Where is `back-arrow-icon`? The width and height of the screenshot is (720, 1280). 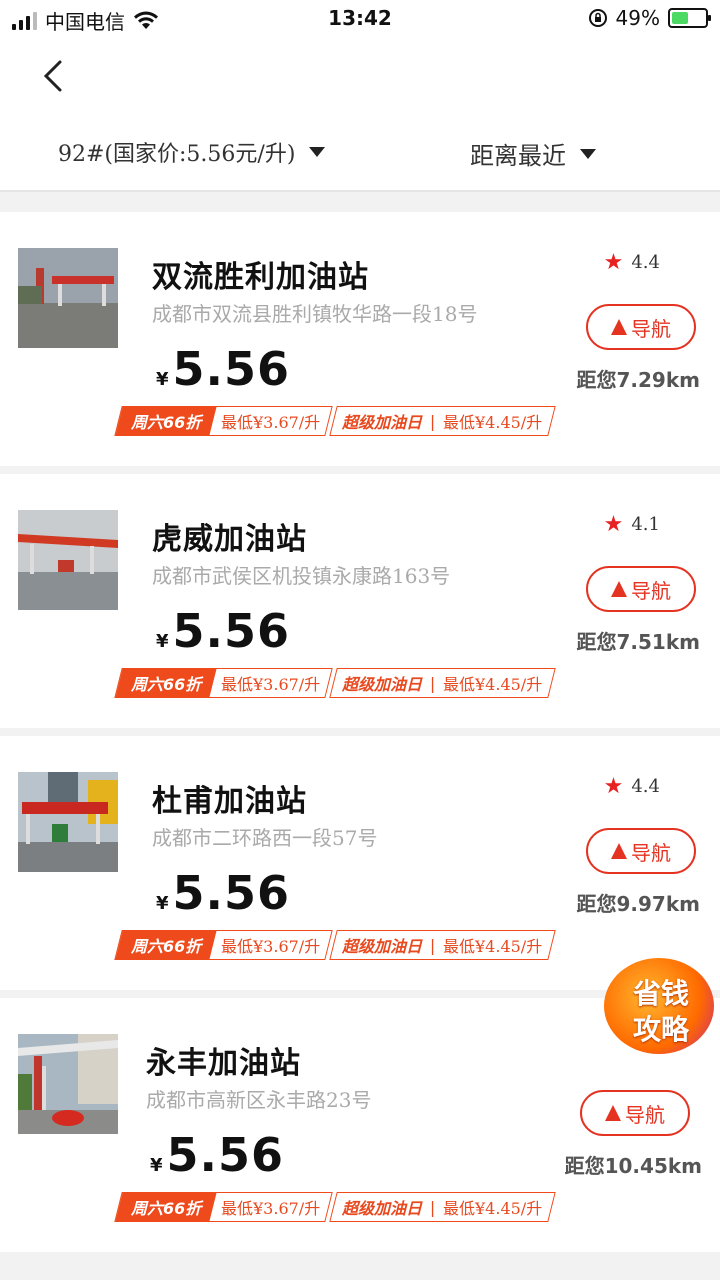 back-arrow-icon is located at coordinates (56, 76).